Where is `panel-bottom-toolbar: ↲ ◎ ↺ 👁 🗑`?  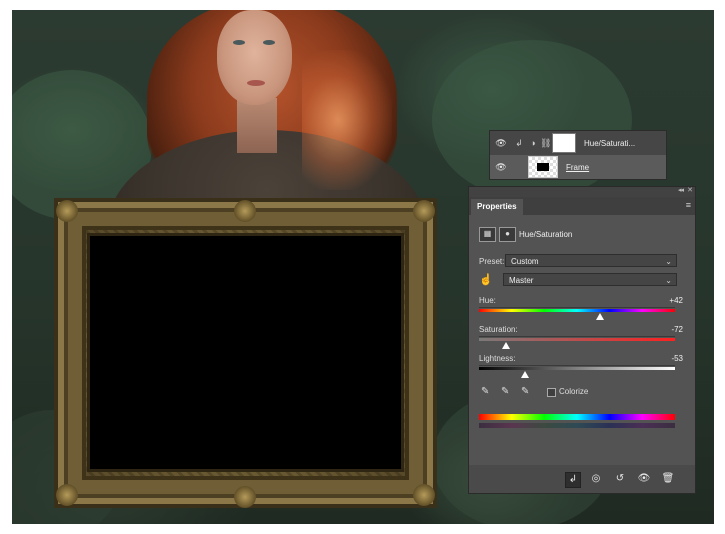
panel-bottom-toolbar: ↲ ◎ ↺ 👁 🗑 is located at coordinates (582, 479).